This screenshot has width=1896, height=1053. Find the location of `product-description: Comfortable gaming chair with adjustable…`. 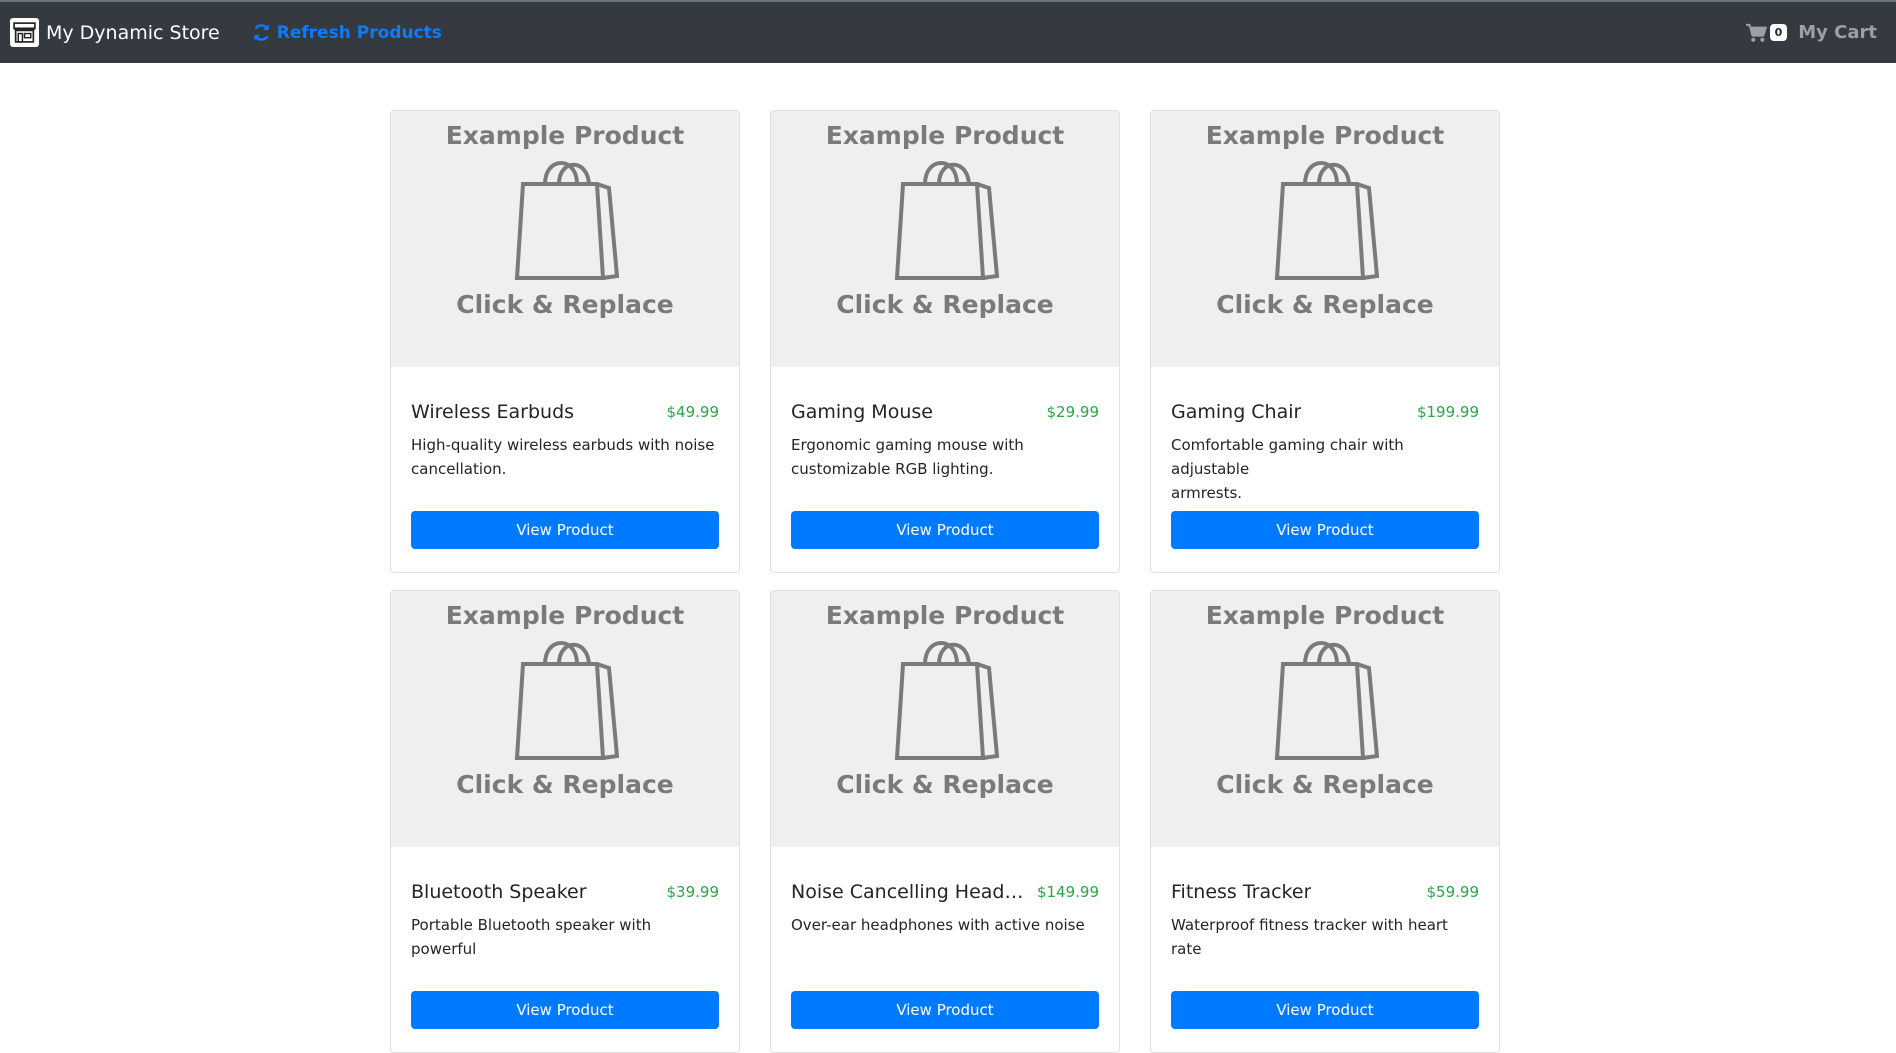

product-description: Comfortable gaming chair with adjustable… is located at coordinates (1325, 467).